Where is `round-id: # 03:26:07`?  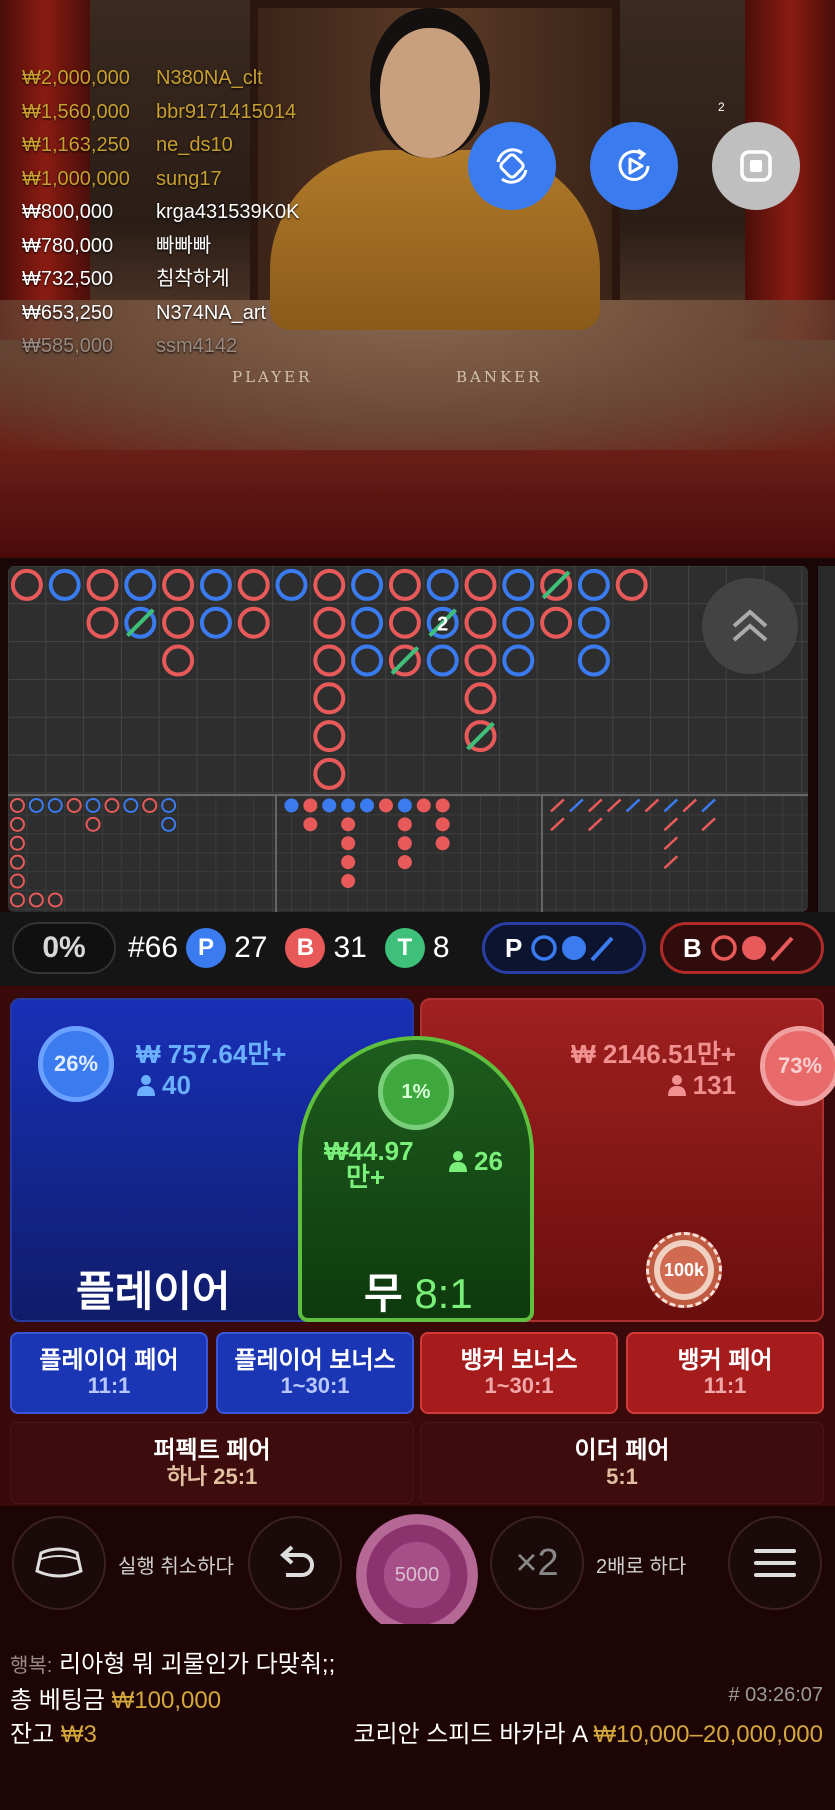 round-id: # 03:26:07 is located at coordinates (775, 1695).